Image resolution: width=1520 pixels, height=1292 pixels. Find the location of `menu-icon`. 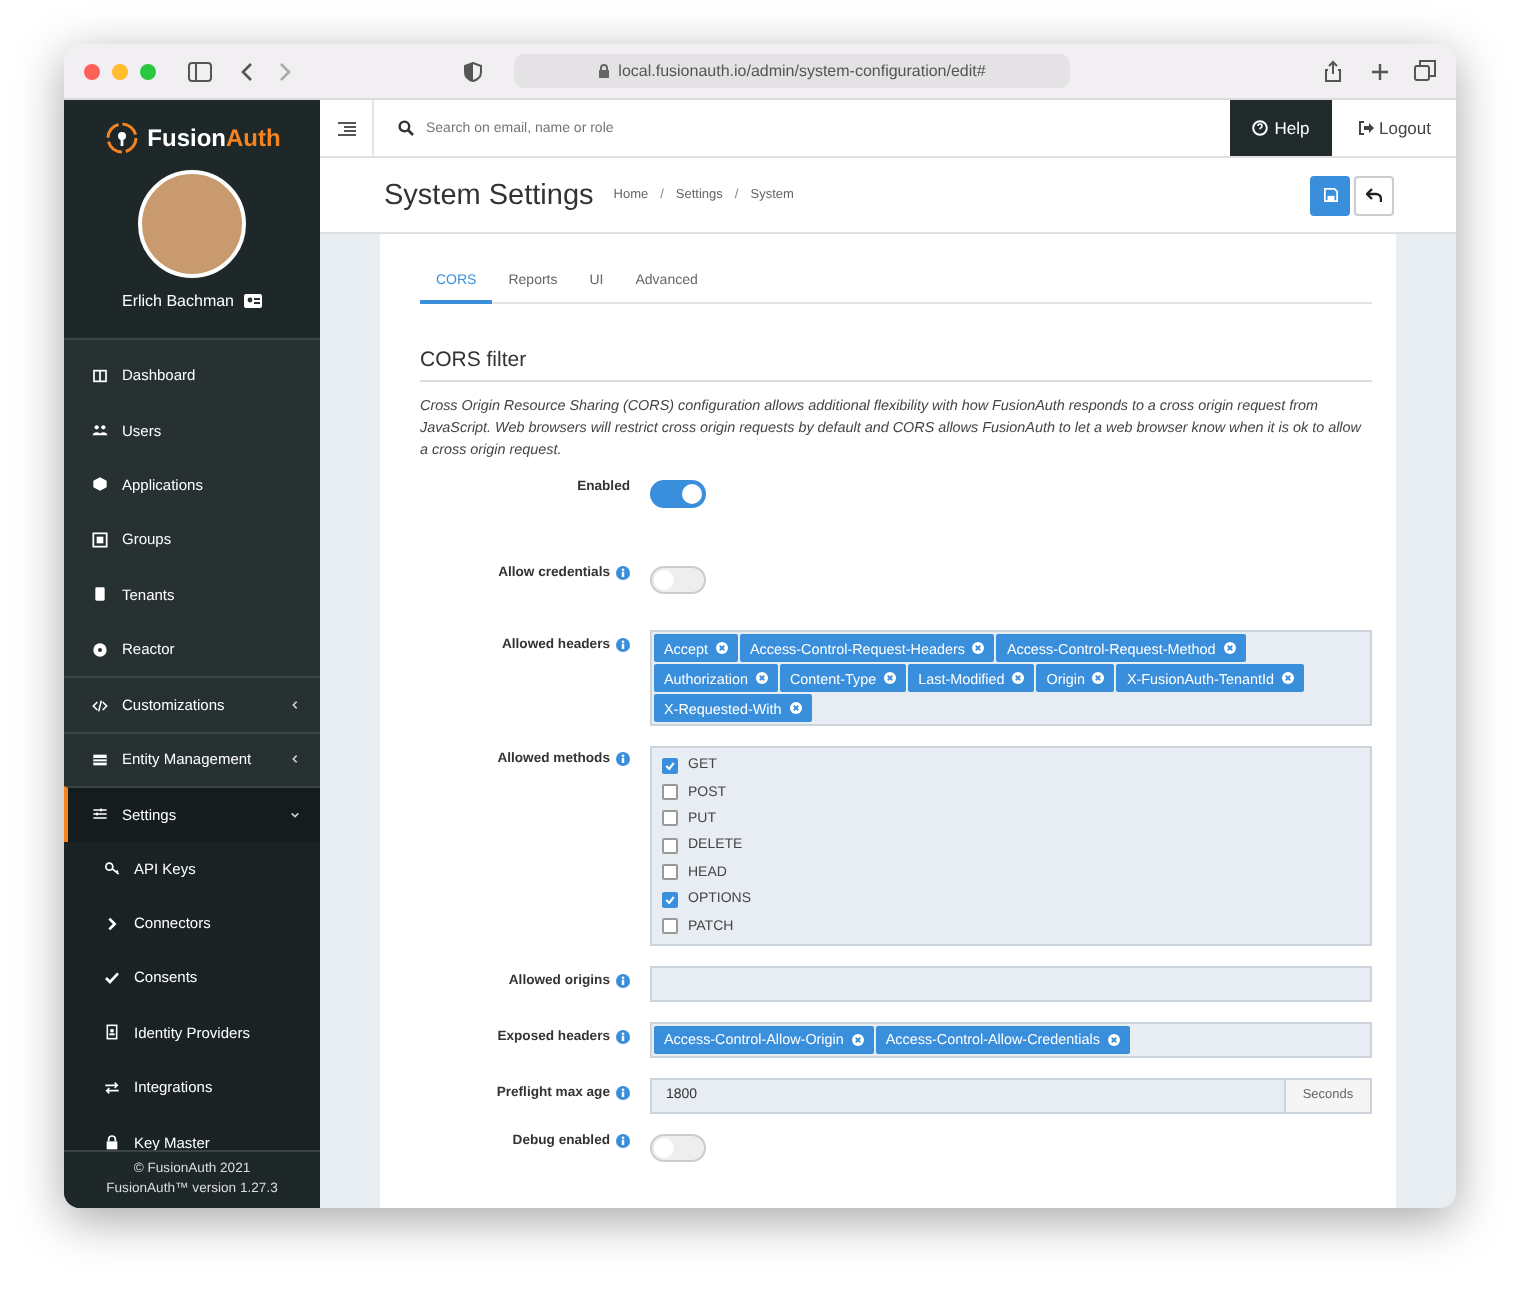

menu-icon is located at coordinates (346, 128).